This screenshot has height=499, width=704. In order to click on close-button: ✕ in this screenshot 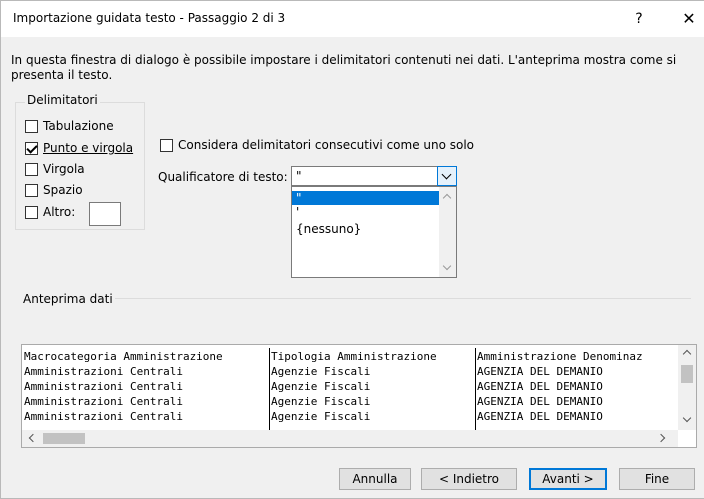, I will do `click(689, 19)`.